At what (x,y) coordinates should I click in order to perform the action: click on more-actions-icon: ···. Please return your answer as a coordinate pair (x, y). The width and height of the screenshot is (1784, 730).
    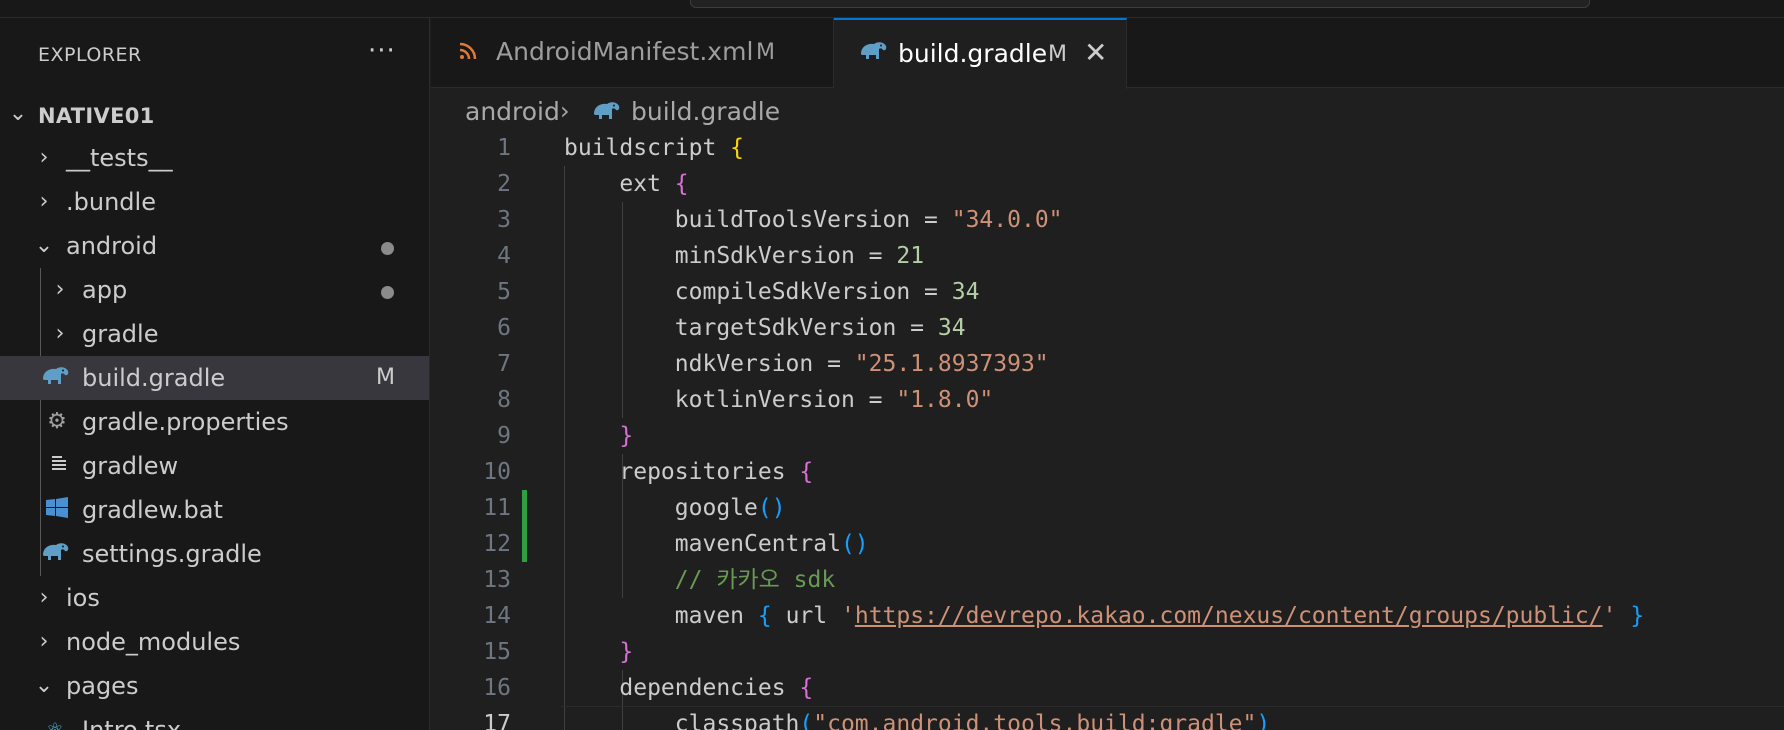
    Looking at the image, I should click on (382, 51).